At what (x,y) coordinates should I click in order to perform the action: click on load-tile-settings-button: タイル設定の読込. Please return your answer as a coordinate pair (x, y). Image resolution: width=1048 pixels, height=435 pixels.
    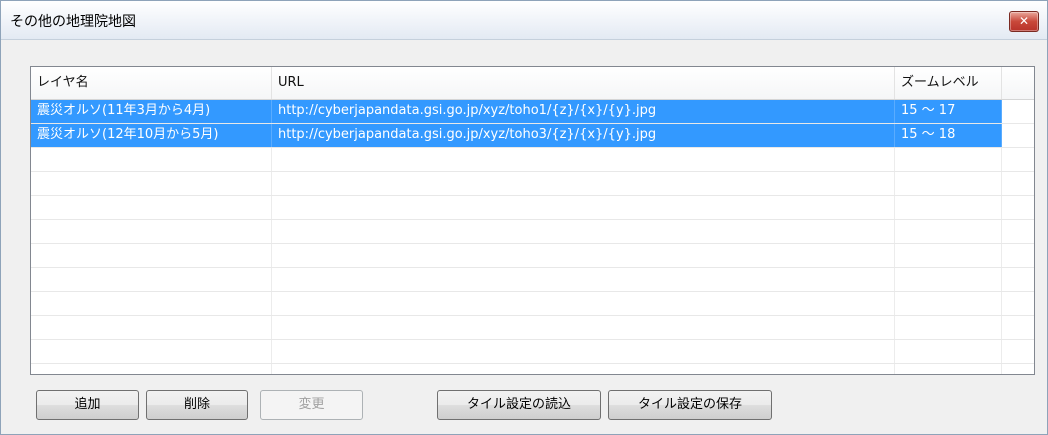
    Looking at the image, I should click on (519, 405).